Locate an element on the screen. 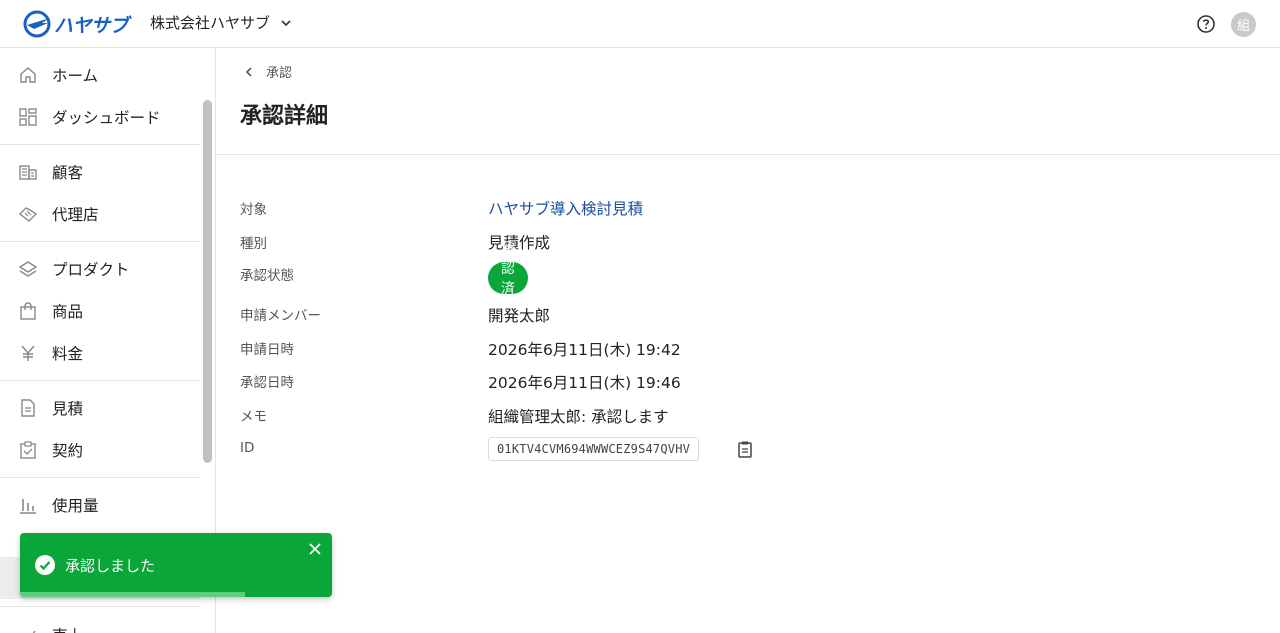 The image size is (1280, 633). document-icon is located at coordinates (28, 408).